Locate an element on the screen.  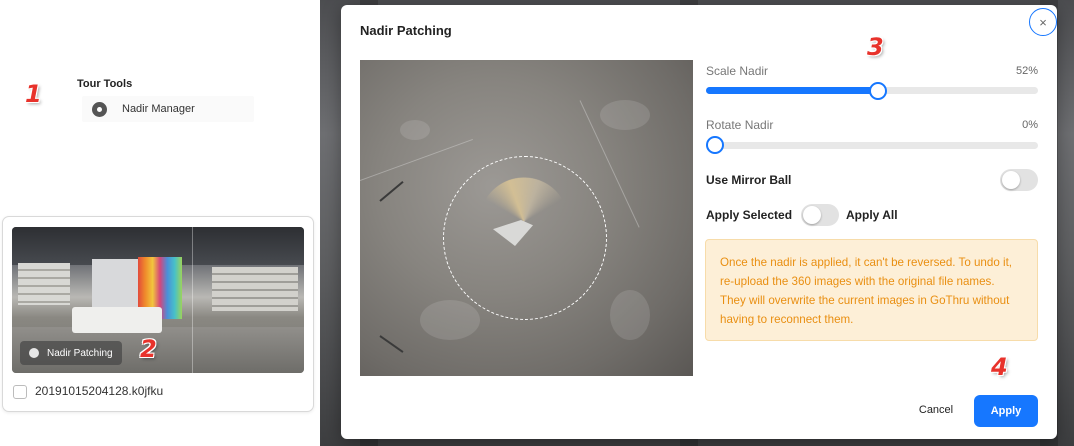
rotate-nadir-handle is located at coordinates (715, 145).